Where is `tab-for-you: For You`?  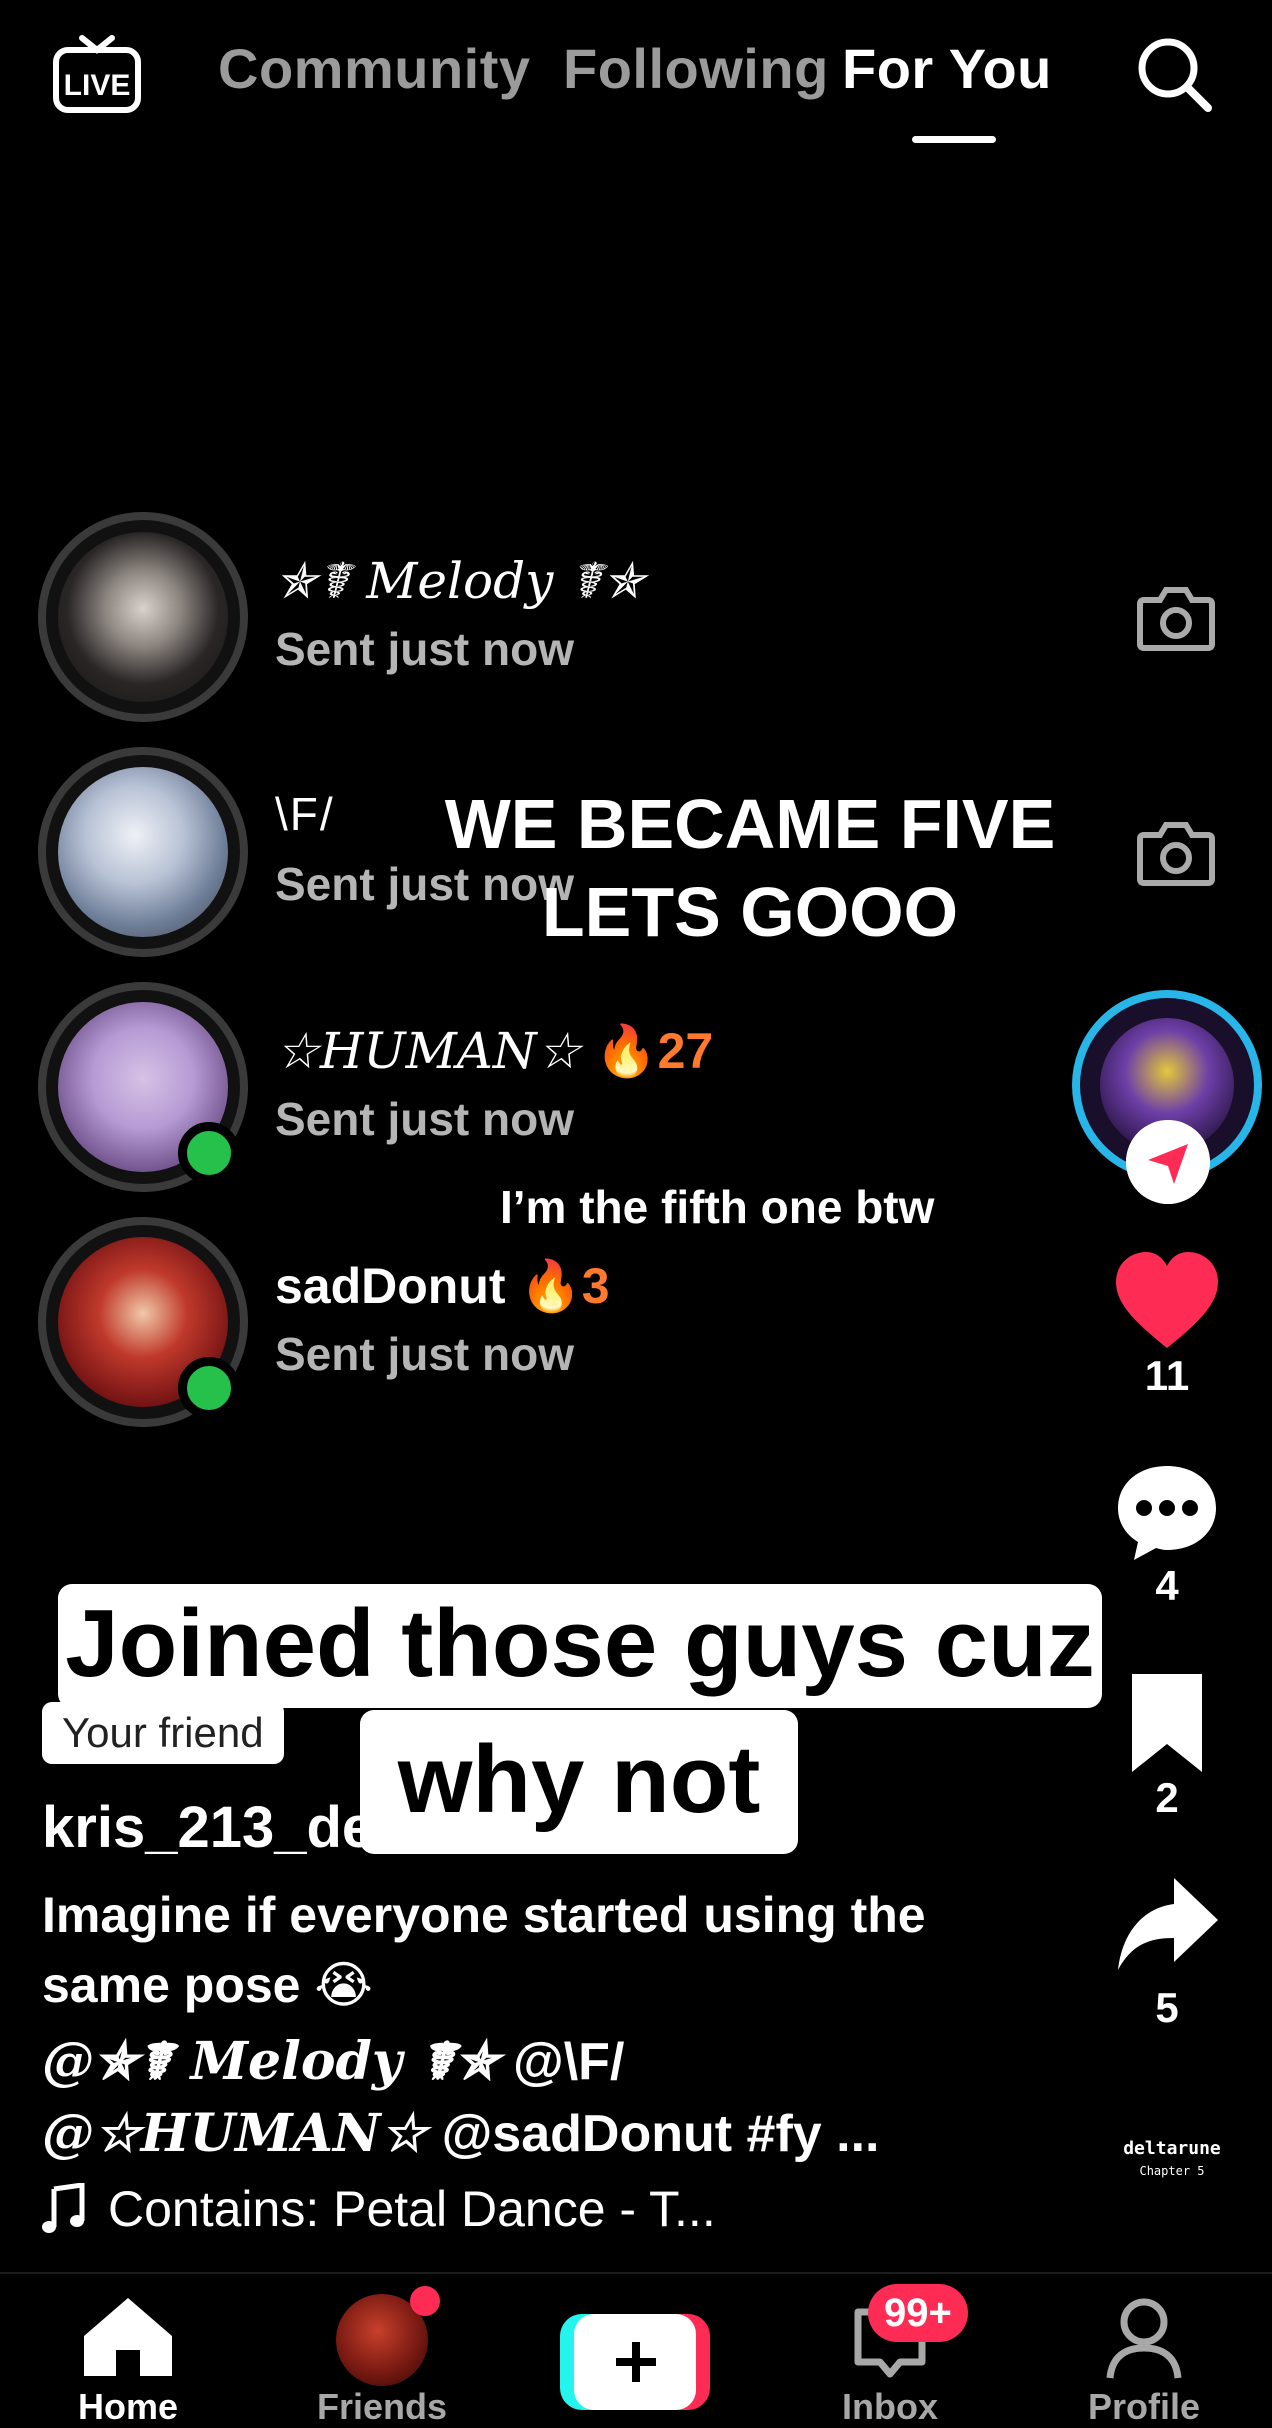
tab-for-you: For You is located at coordinates (947, 68).